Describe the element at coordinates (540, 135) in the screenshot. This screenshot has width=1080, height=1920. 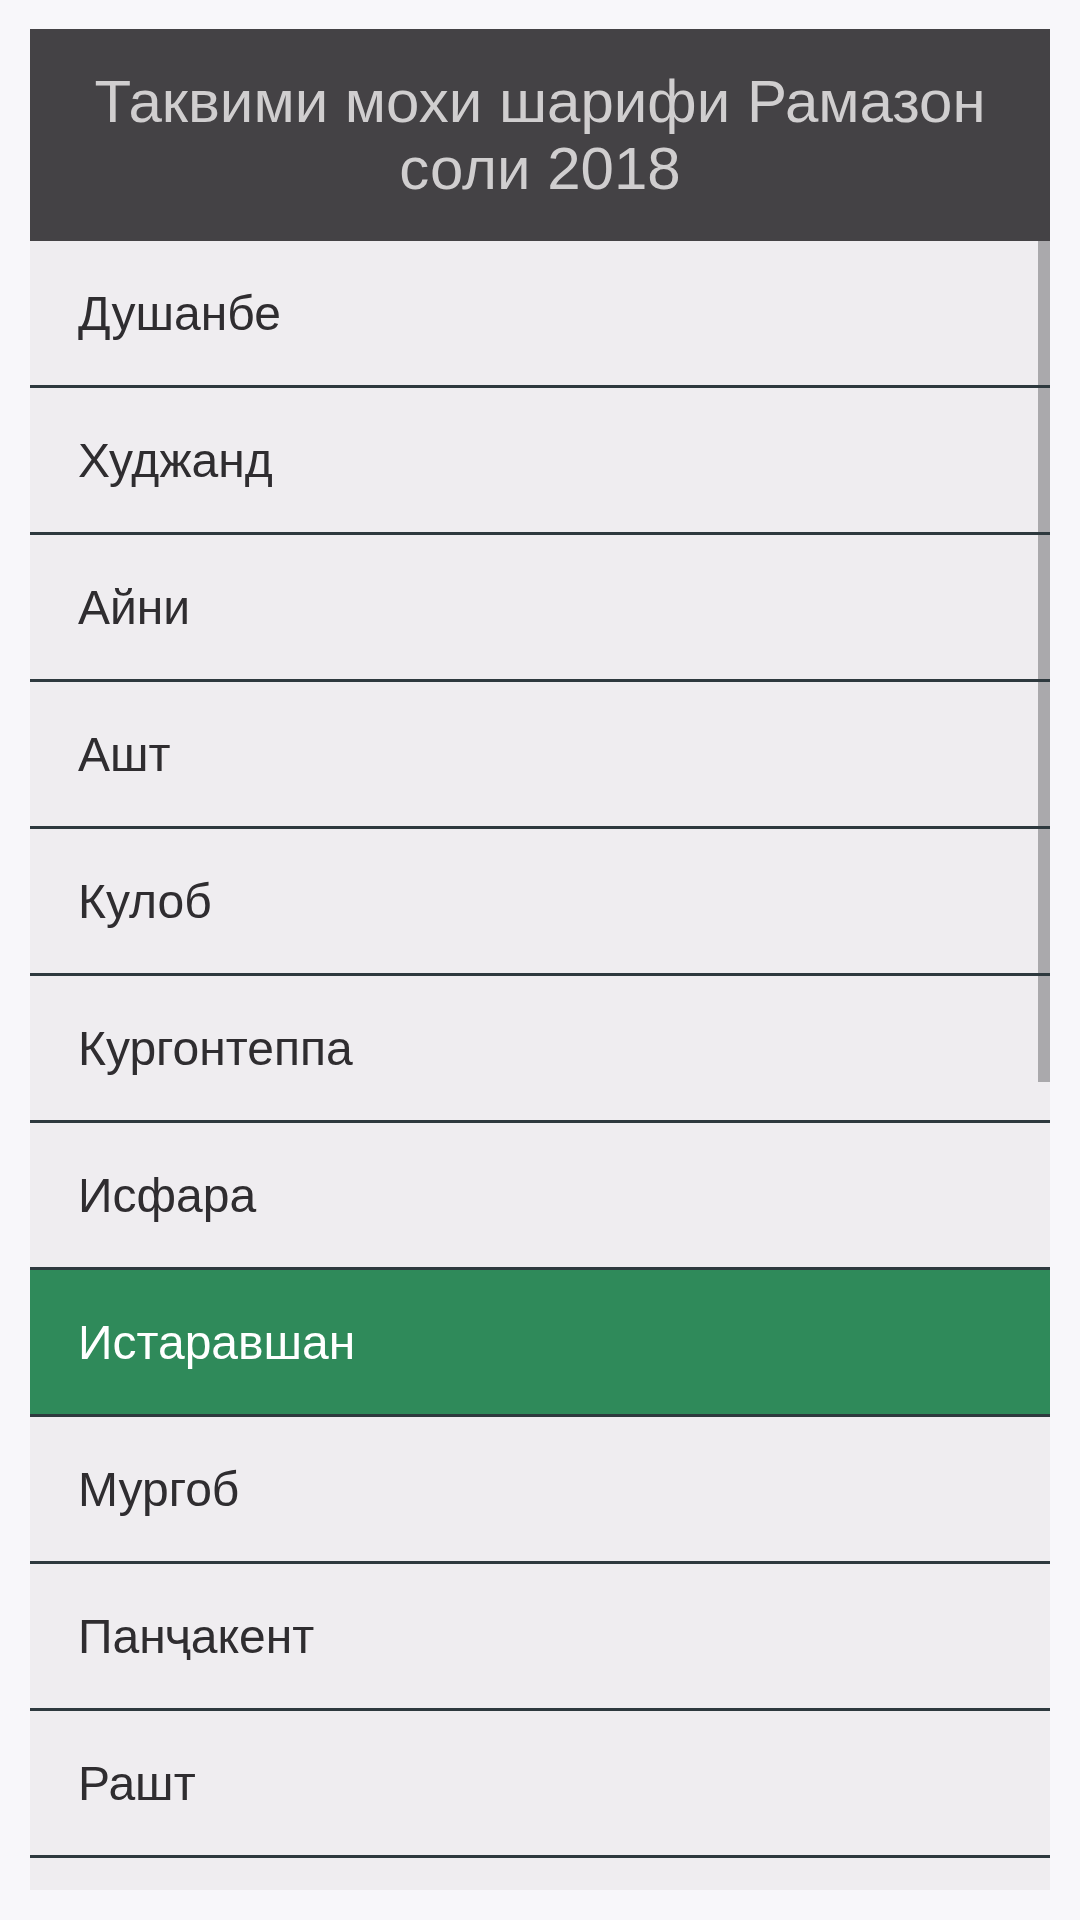
I see `header-title: Таквими мохи шарифи Рамазон соли 2018` at that location.